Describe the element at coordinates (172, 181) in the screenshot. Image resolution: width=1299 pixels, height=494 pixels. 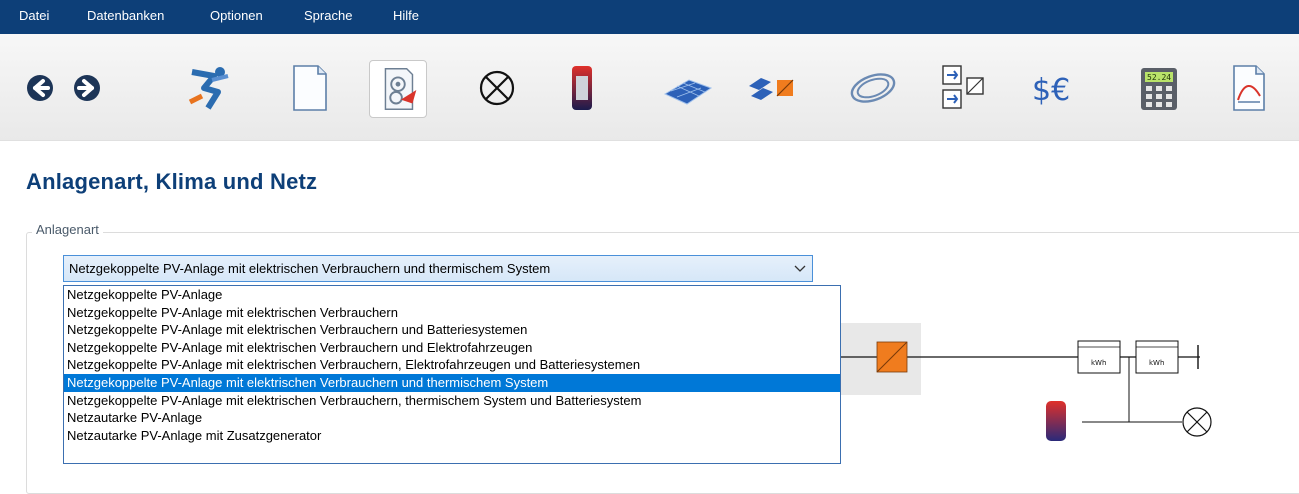
I see `page-title: Anlagenart, Klima und Netz` at that location.